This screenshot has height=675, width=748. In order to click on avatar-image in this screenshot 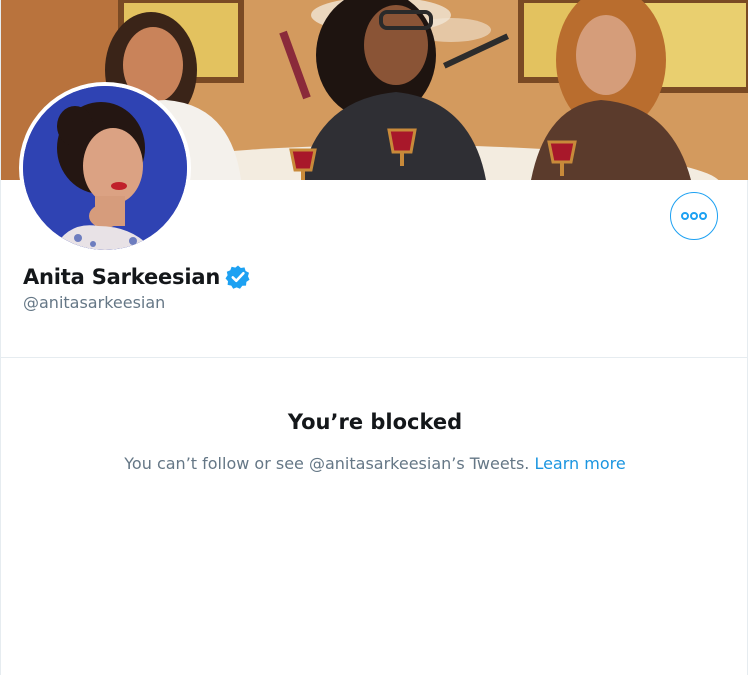, I will do `click(105, 168)`.